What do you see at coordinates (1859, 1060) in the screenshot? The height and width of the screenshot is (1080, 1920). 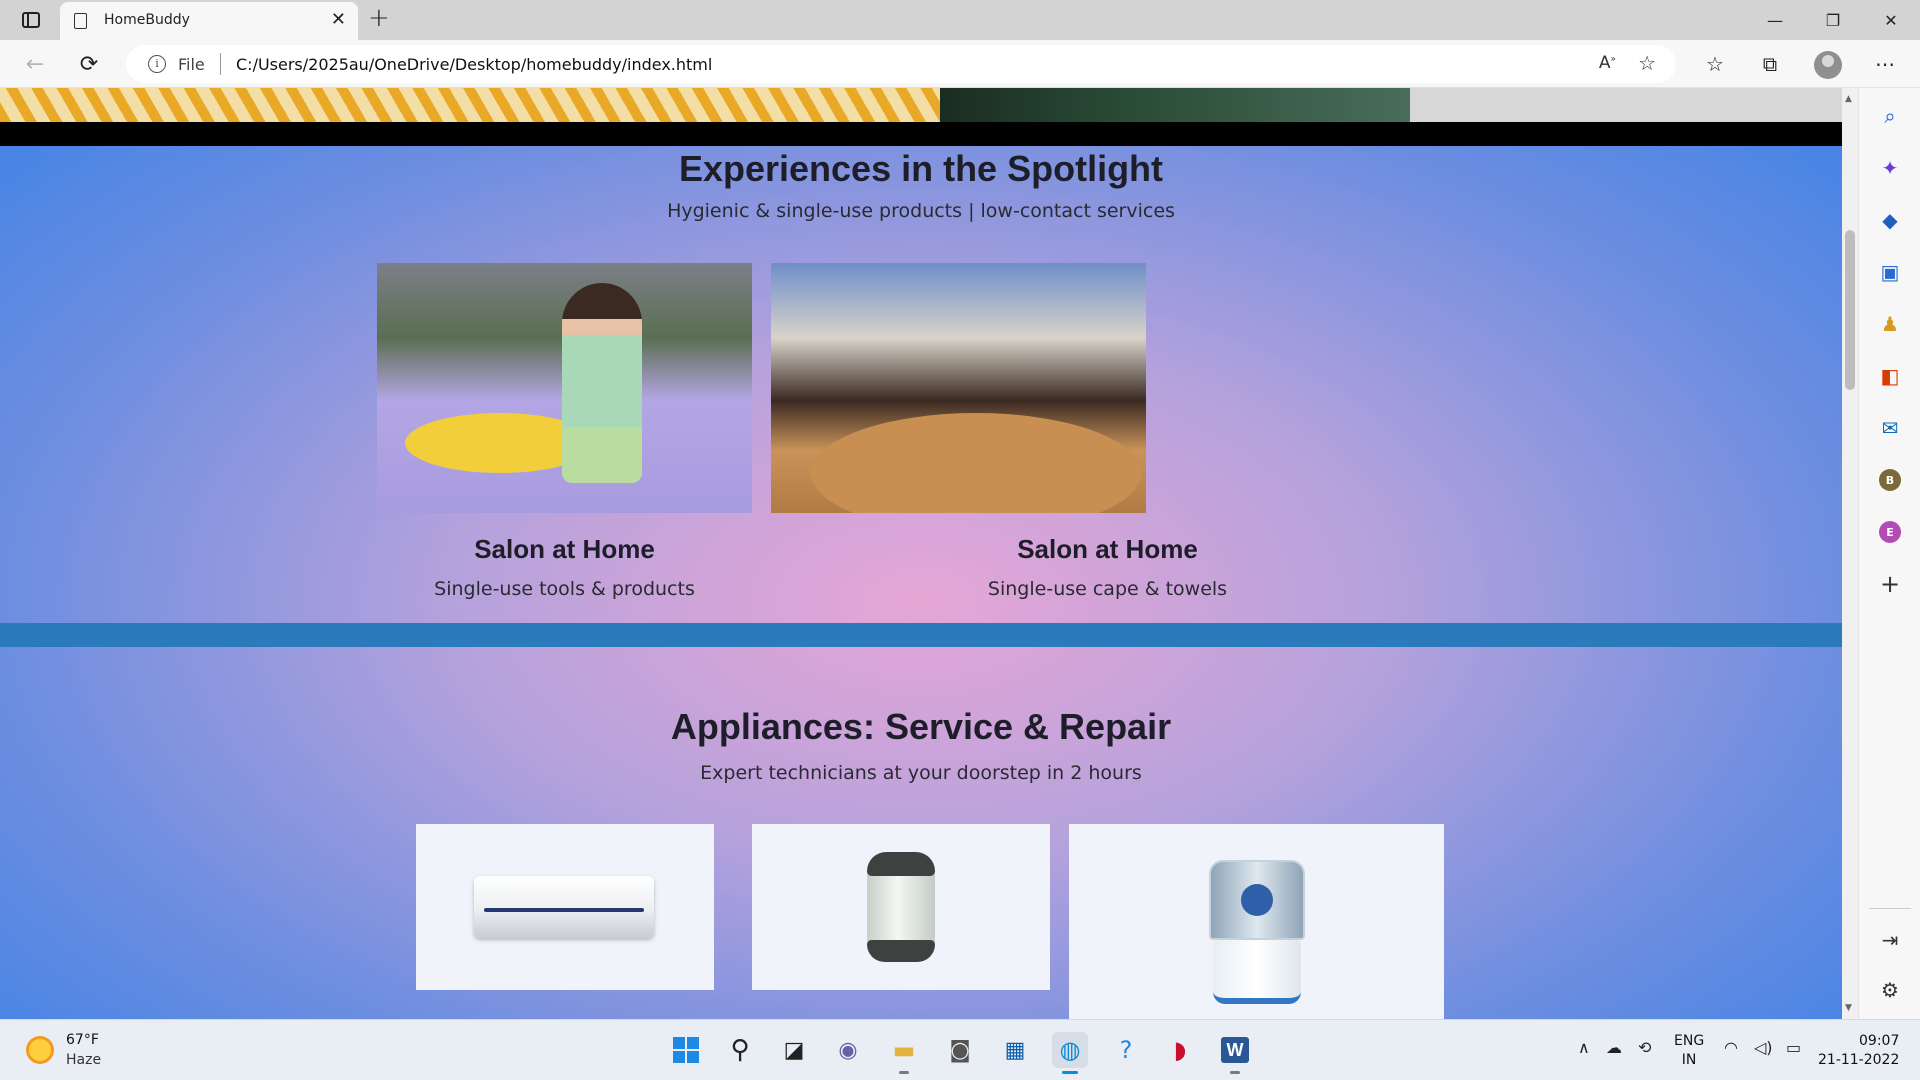 I see `clock-date: 21-11-2022` at bounding box center [1859, 1060].